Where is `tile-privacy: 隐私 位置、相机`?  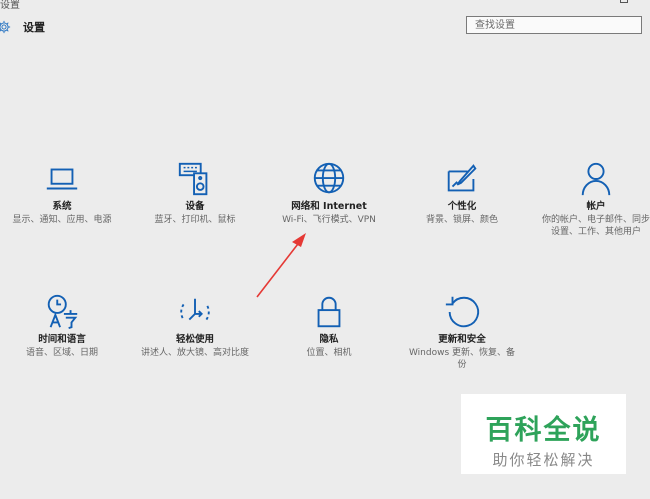 tile-privacy: 隐私 位置、相机 is located at coordinates (329, 326).